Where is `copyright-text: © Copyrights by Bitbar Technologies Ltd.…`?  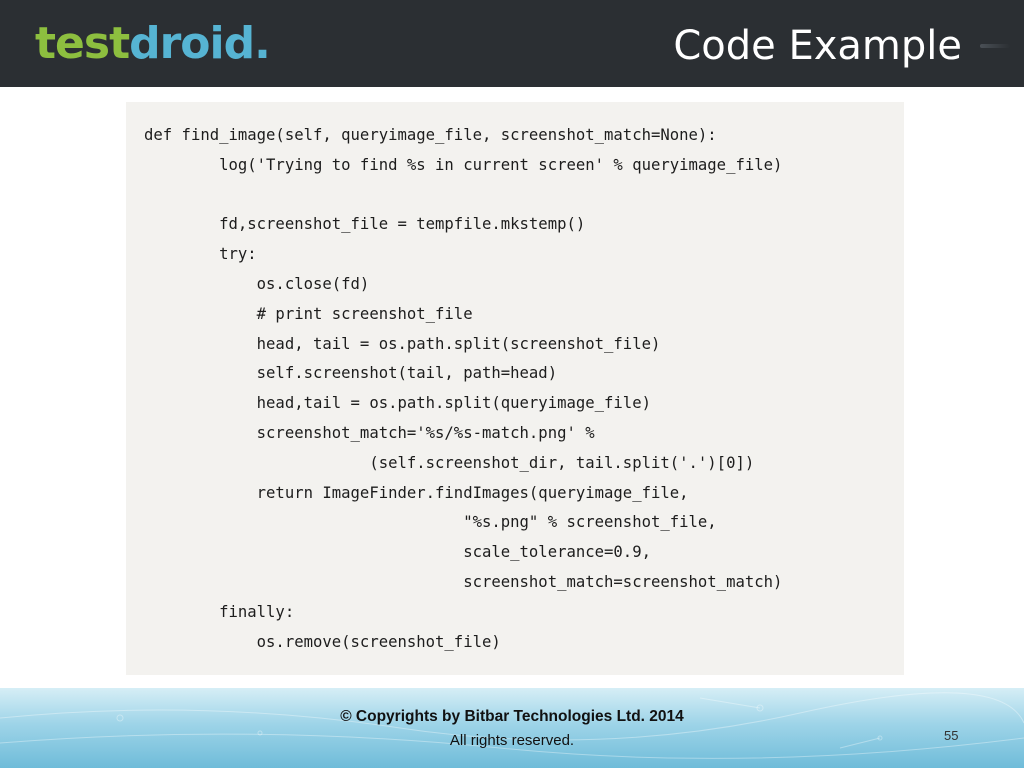 copyright-text: © Copyrights by Bitbar Technologies Ltd.… is located at coordinates (512, 716).